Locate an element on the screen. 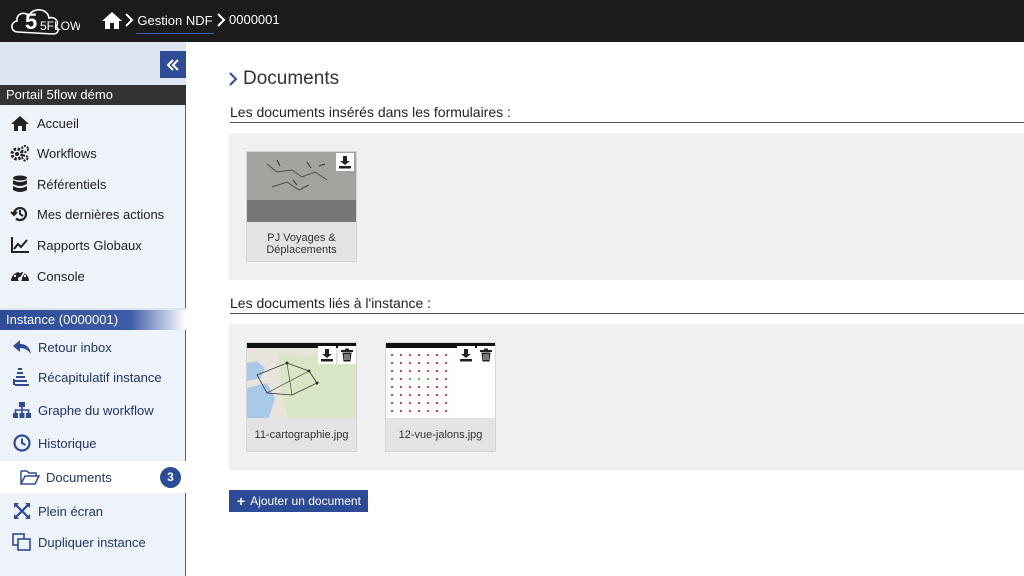 The width and height of the screenshot is (1024, 576). document-card: 11-cartographie.jpg is located at coordinates (301, 397).